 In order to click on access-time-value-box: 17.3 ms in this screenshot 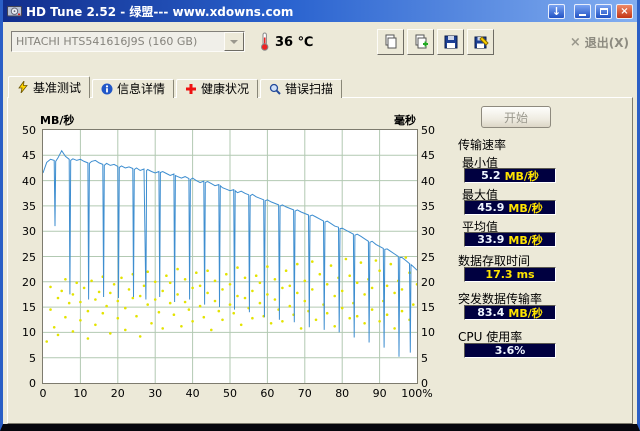, I will do `click(510, 274)`.